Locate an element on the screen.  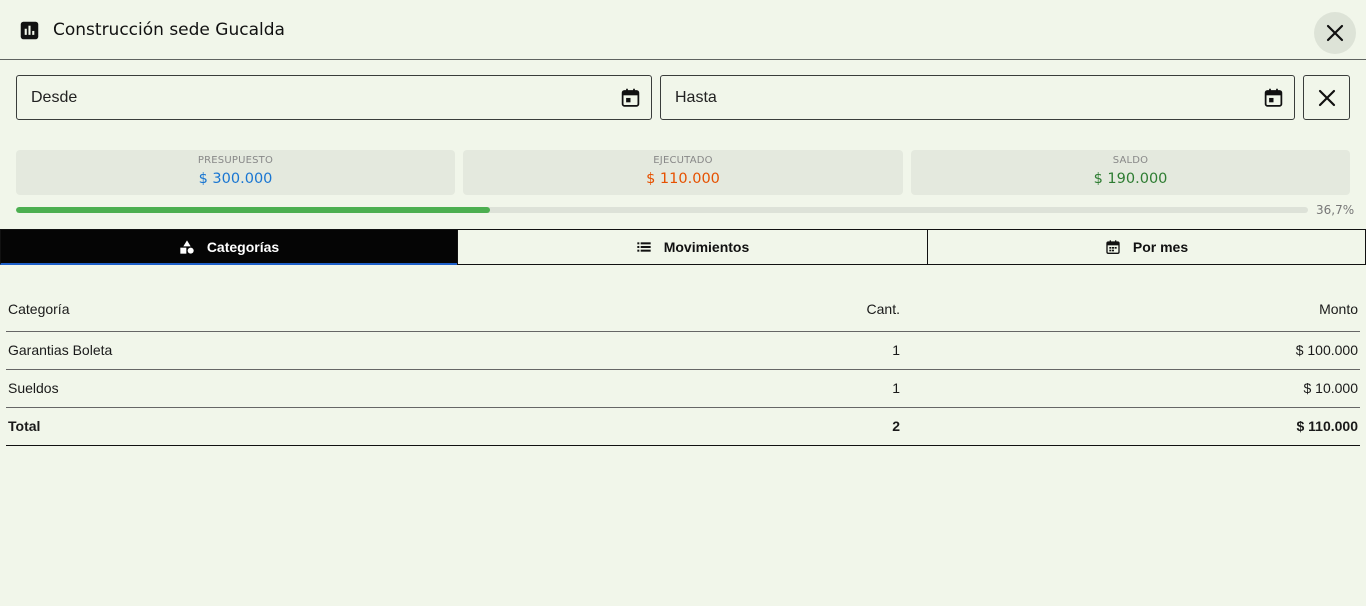
header-count: Cant. is located at coordinates (734, 309).